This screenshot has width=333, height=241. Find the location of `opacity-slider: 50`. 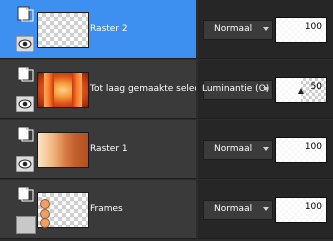

opacity-slider: 50 is located at coordinates (301, 90).